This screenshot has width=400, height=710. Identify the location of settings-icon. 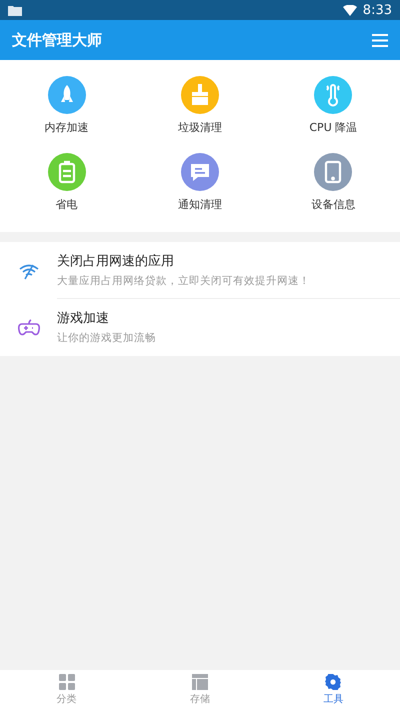
(333, 682).